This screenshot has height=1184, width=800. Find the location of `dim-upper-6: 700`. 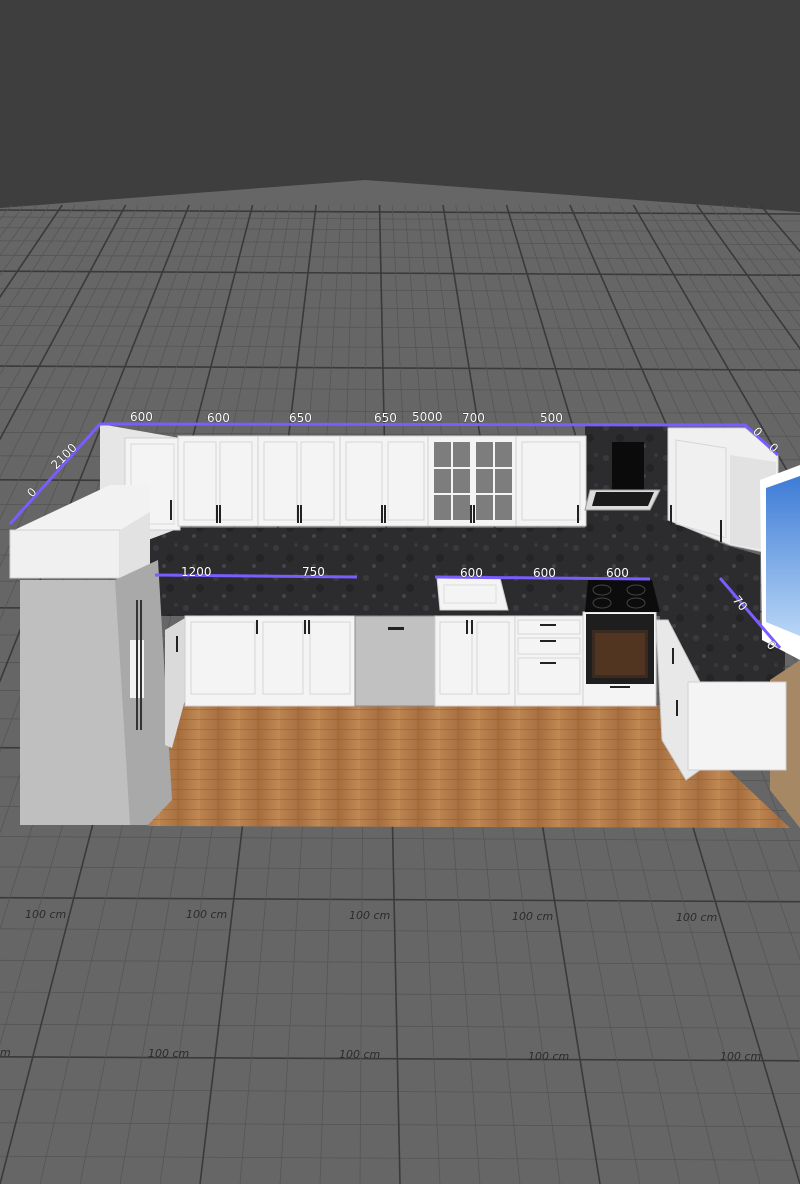

dim-upper-6: 700 is located at coordinates (473, 418).